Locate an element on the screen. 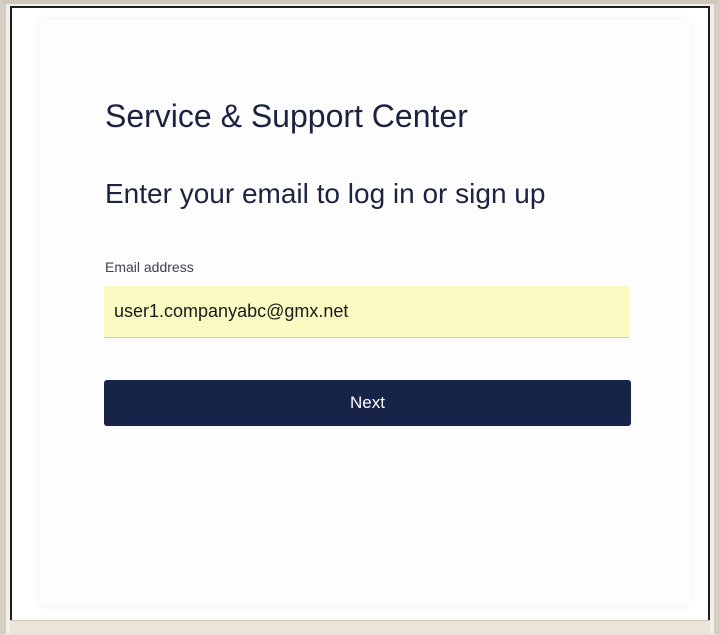 The height and width of the screenshot is (635, 720). page-title: Service & Support Center is located at coordinates (286, 116).